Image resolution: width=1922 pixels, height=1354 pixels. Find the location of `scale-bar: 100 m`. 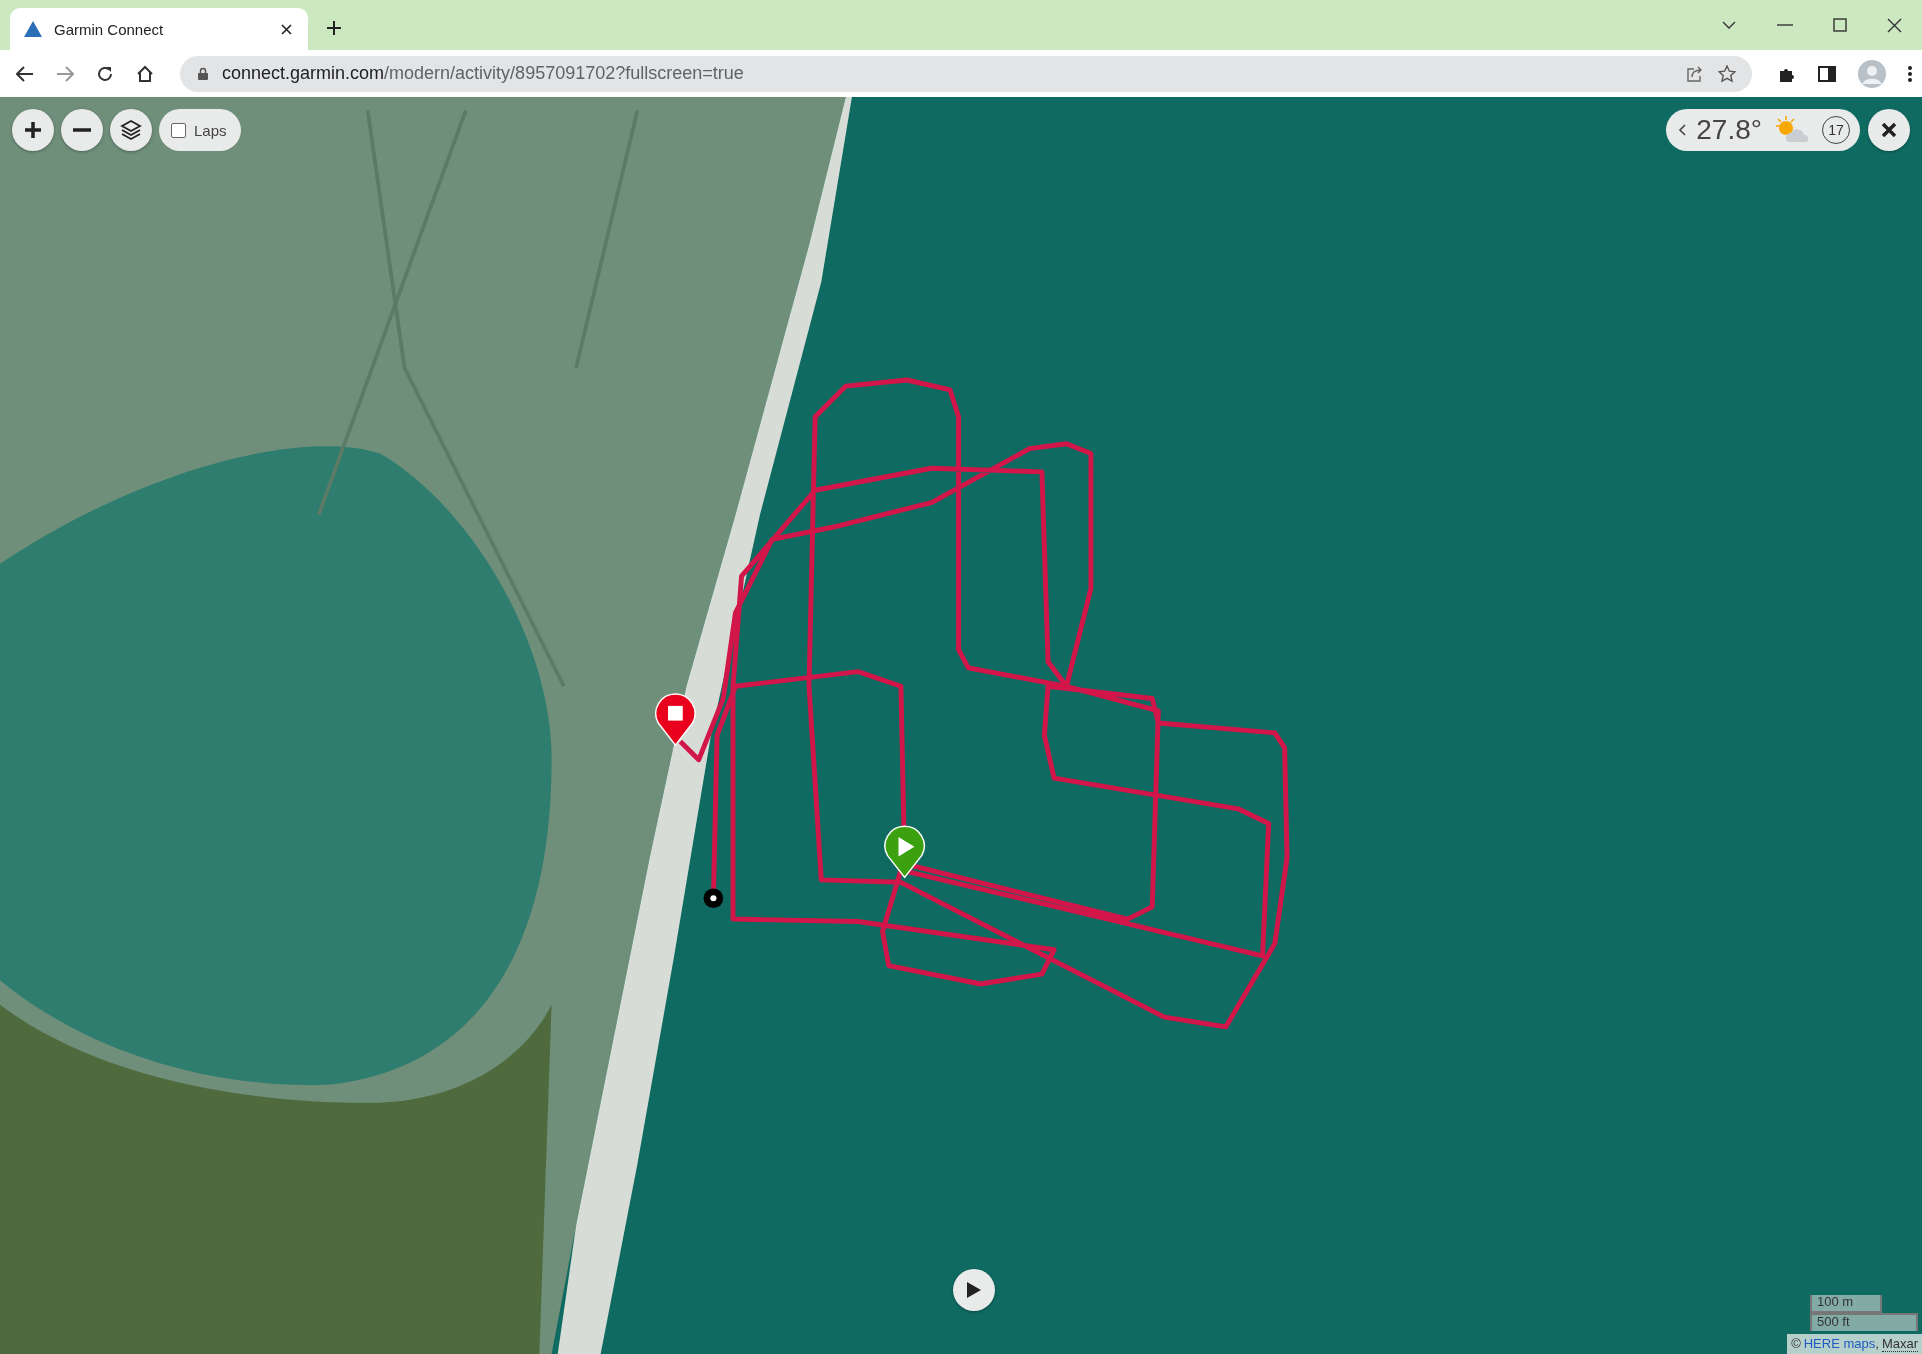

scale-bar: 100 m is located at coordinates (1846, 1304).